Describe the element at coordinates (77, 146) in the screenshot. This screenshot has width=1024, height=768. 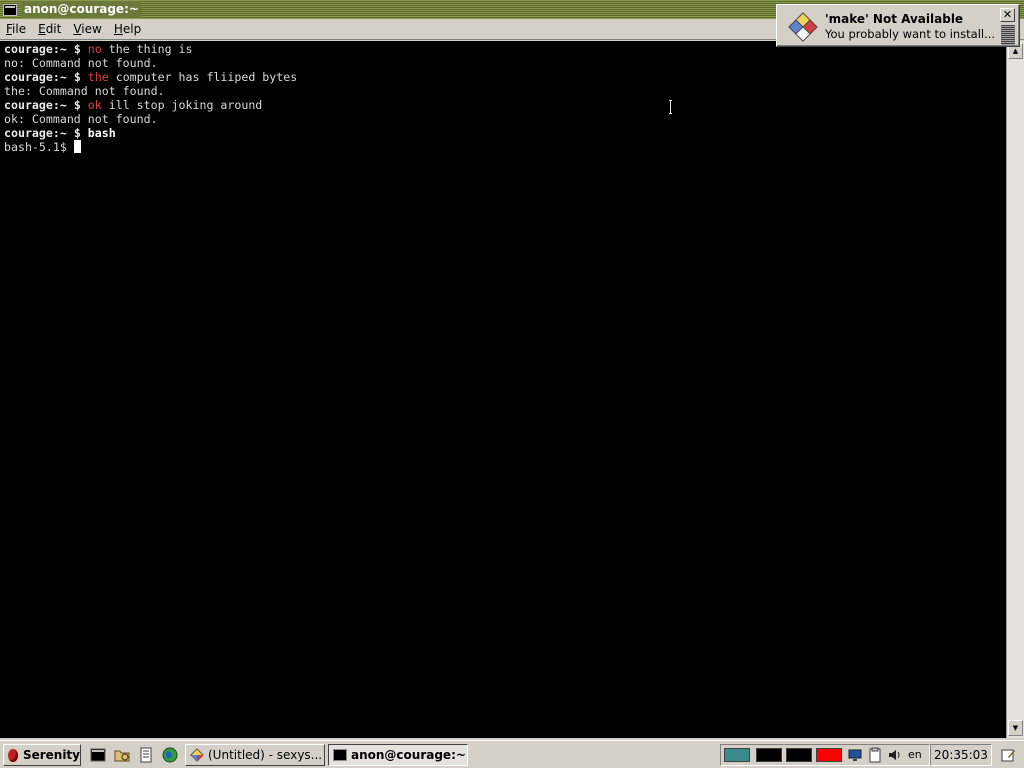
I see `text-cursor` at that location.